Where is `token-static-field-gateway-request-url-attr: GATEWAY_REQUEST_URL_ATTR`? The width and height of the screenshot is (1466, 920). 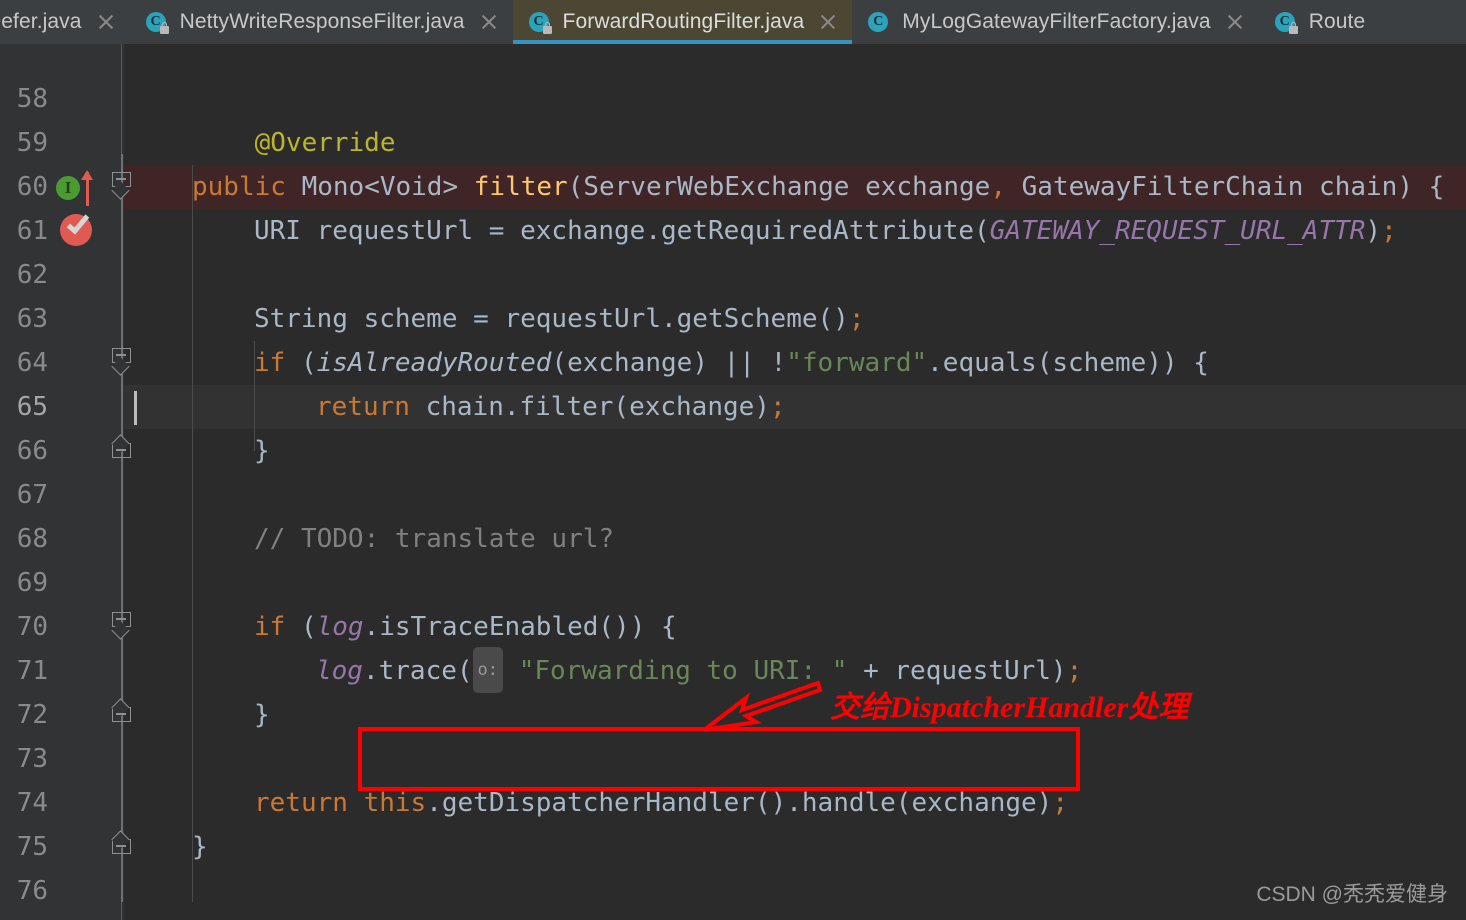
token-static-field-gateway-request-url-attr: GATEWAY_REQUEST_URL_ATTR is located at coordinates (1177, 231).